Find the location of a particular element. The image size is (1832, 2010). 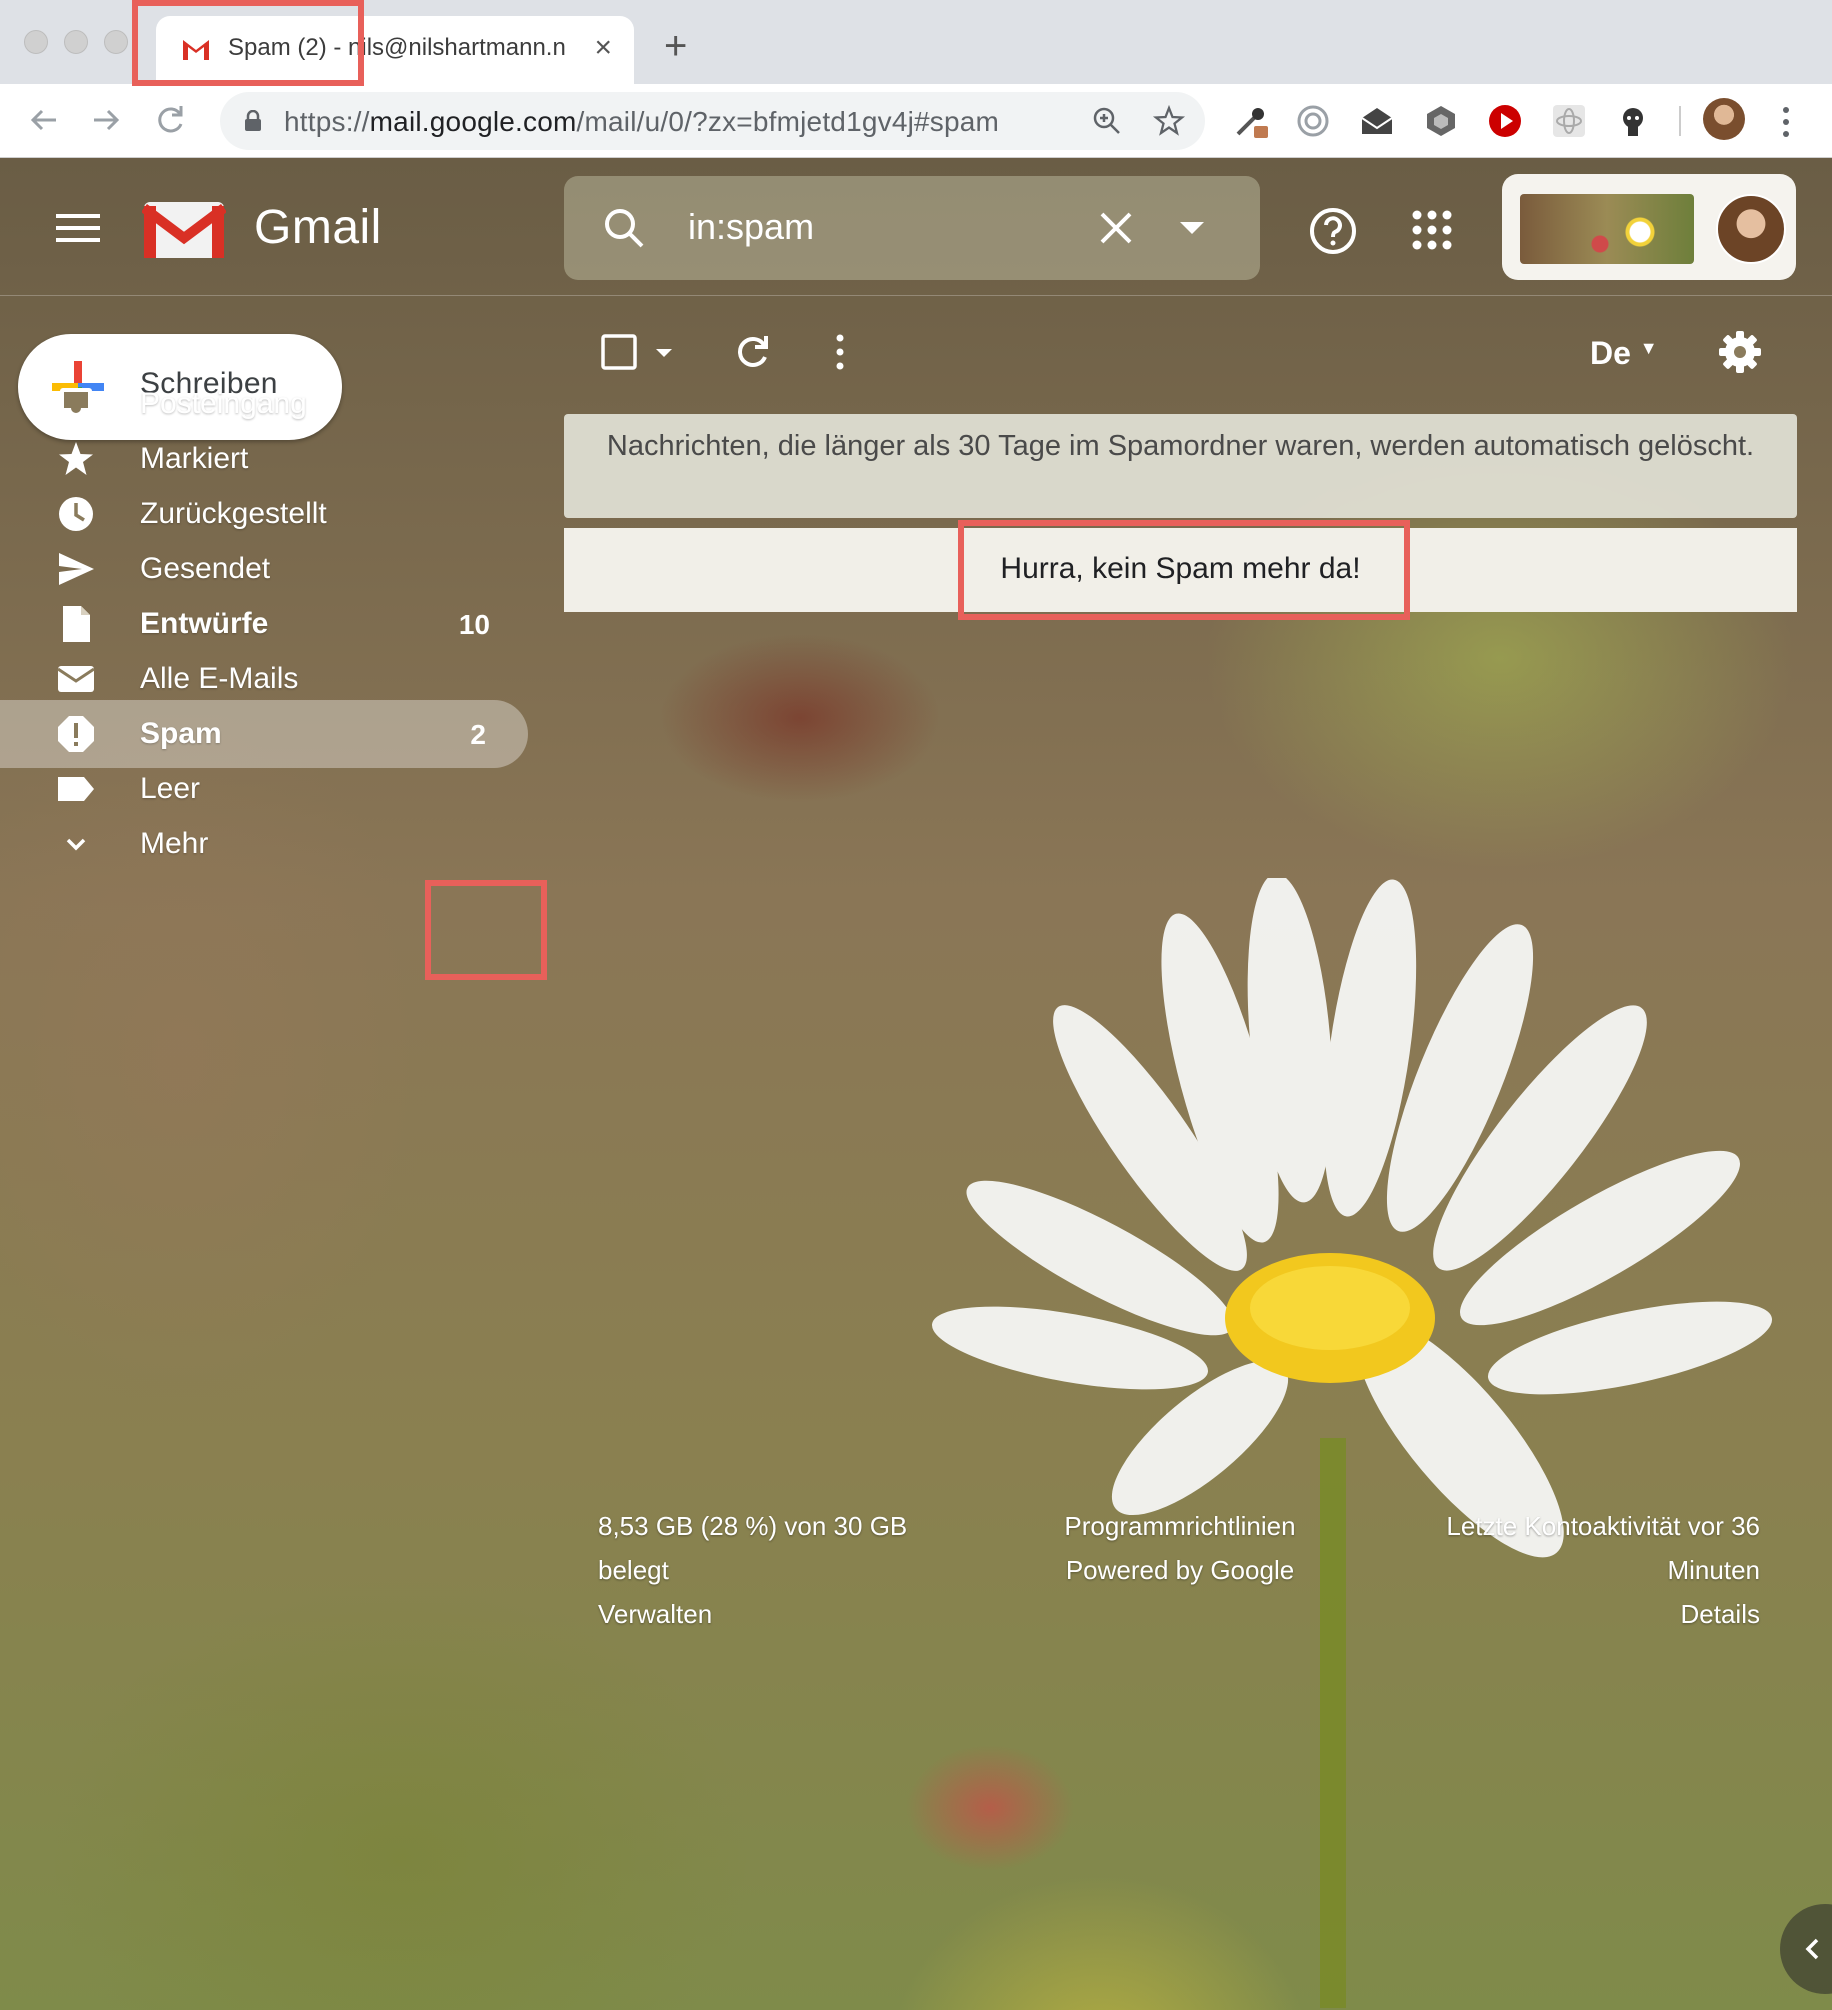

extension-mail-icon is located at coordinates (1377, 121).